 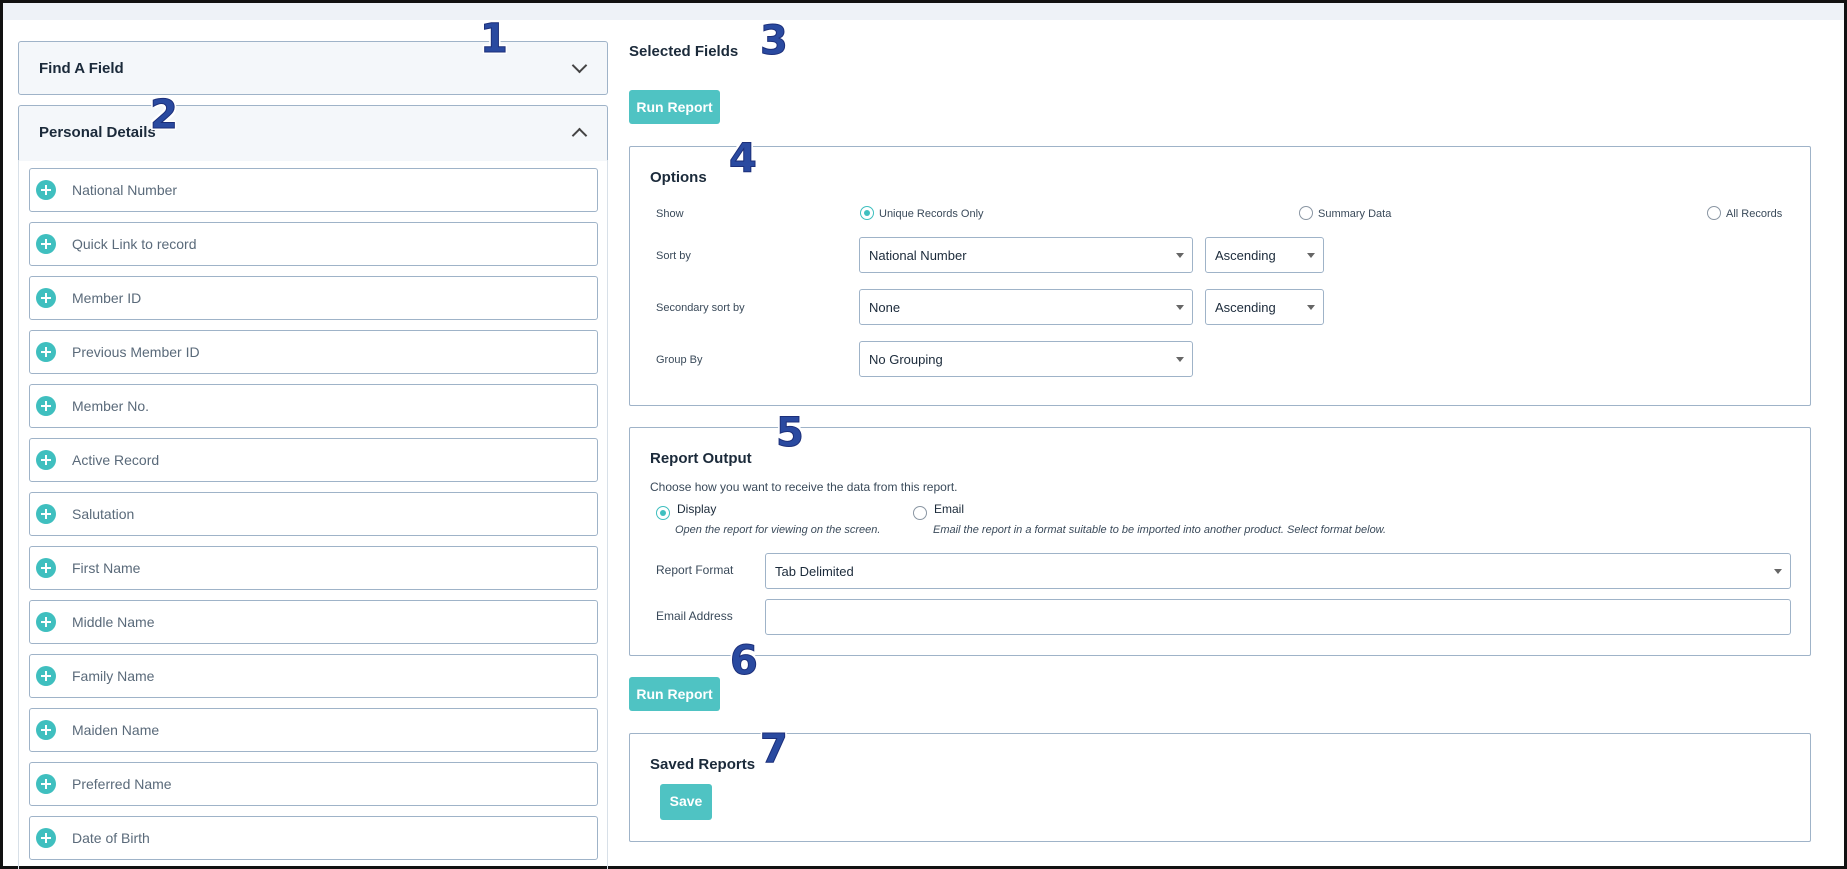 What do you see at coordinates (679, 360) in the screenshot?
I see `group-by-label: Group By` at bounding box center [679, 360].